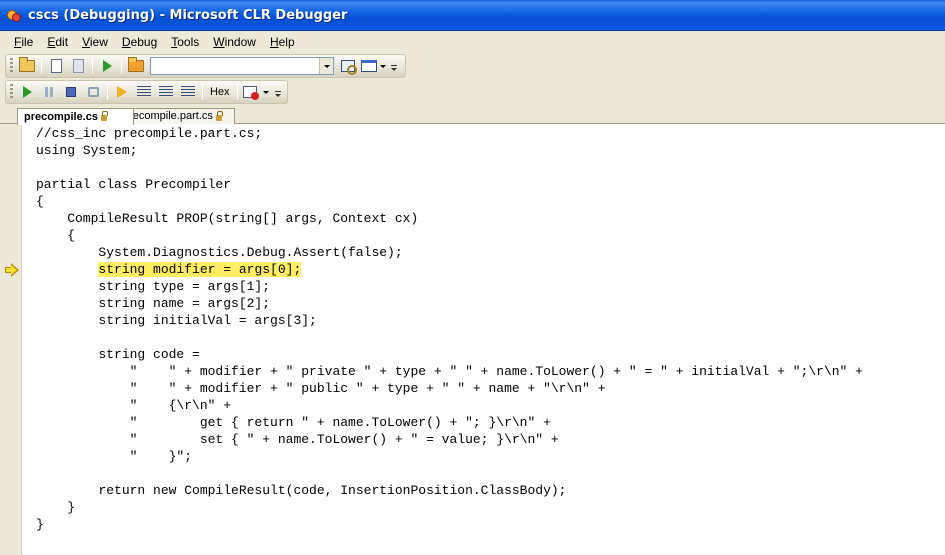 The height and width of the screenshot is (555, 945). What do you see at coordinates (12, 270) in the screenshot?
I see `current-statement-arrow-icon` at bounding box center [12, 270].